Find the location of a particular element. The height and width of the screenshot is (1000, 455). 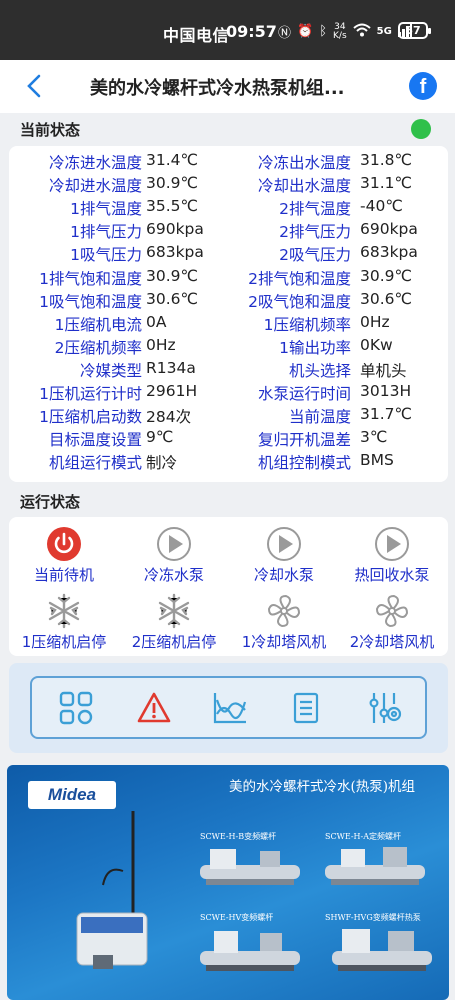

param-label: 2排气饱和温度 is located at coordinates (299, 278).